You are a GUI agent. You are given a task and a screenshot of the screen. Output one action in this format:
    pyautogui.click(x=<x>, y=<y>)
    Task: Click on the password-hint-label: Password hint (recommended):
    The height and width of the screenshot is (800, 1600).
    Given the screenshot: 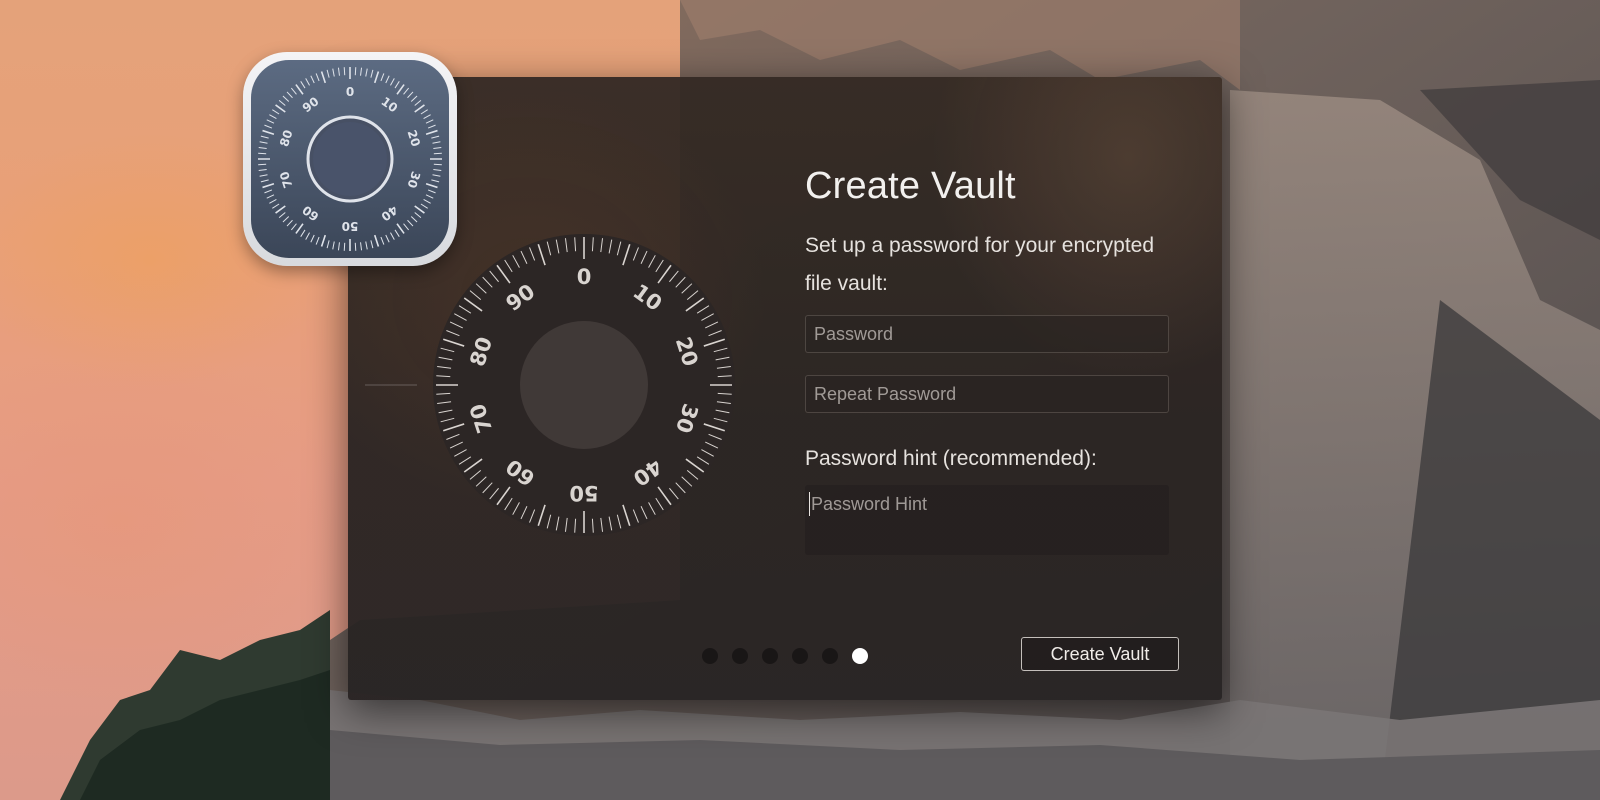 What is the action you would take?
    pyautogui.click(x=951, y=458)
    